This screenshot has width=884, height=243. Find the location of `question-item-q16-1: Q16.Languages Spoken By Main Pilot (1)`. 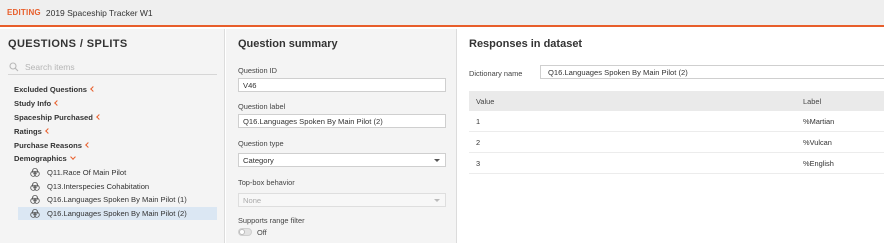

question-item-q16-1: Q16.Languages Spoken By Main Pilot (1) is located at coordinates (112, 200).